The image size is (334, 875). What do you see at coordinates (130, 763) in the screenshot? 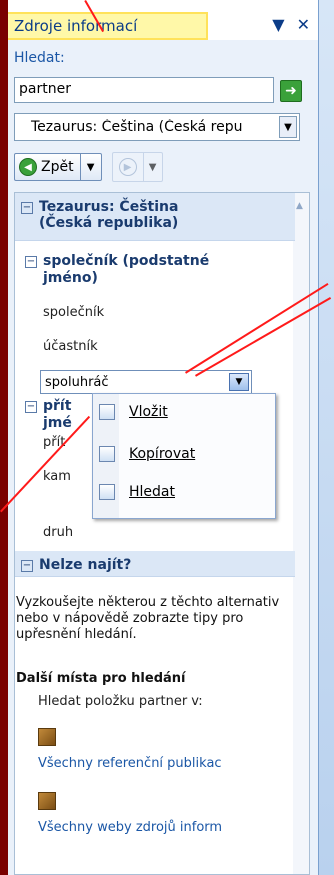
I see `all-reference-books-link: Všechny referenční publikac` at bounding box center [130, 763].